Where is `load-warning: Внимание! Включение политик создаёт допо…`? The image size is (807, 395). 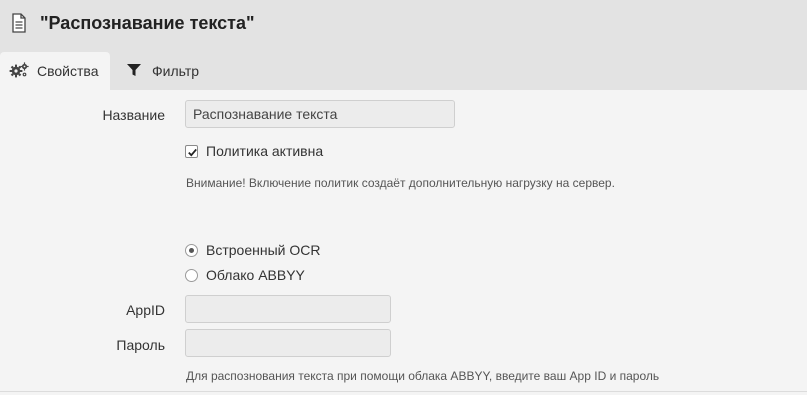
load-warning: Внимание! Включение политик создаёт допо… is located at coordinates (400, 183).